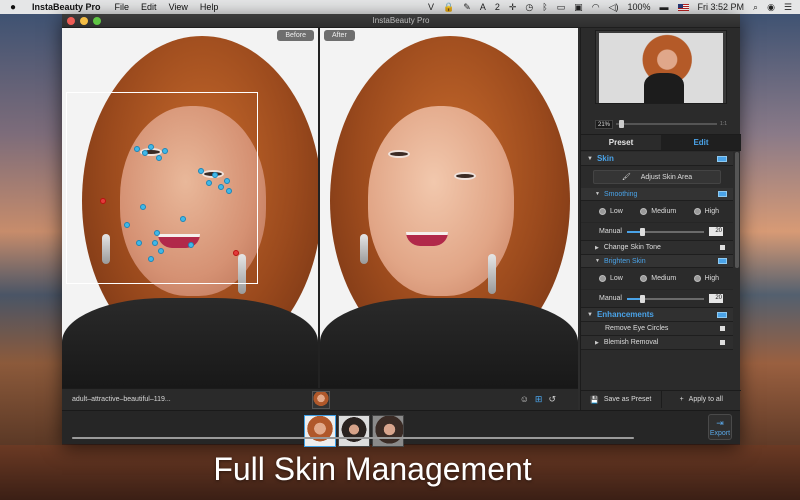 The width and height of the screenshot is (800, 500). What do you see at coordinates (621, 399) in the screenshot?
I see `save-as-preset-button: 💾 Save as Preset` at bounding box center [621, 399].